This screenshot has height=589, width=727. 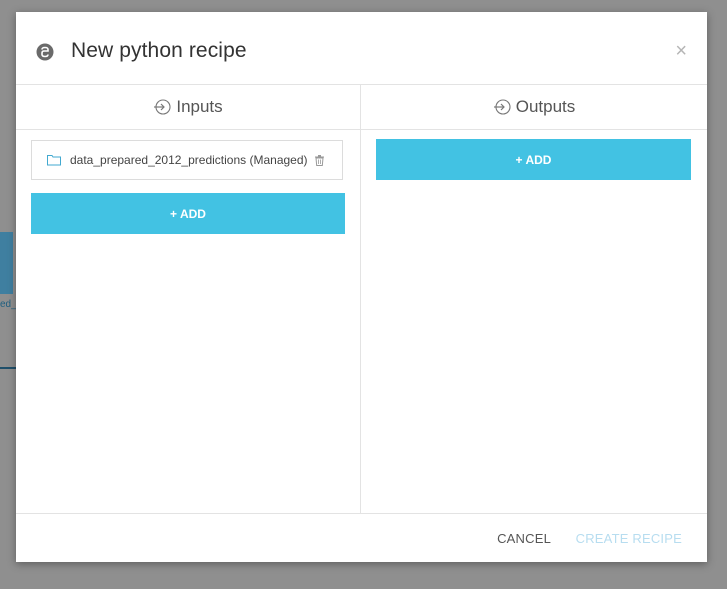 What do you see at coordinates (681, 51) in the screenshot?
I see `close-button: ×` at bounding box center [681, 51].